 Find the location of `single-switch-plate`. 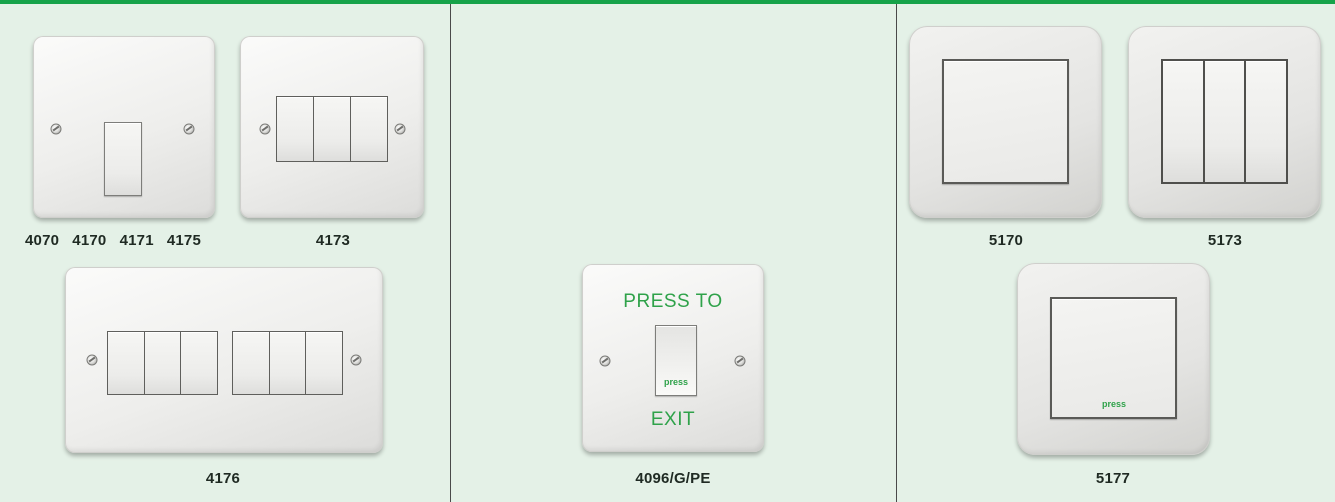

single-switch-plate is located at coordinates (124, 127).